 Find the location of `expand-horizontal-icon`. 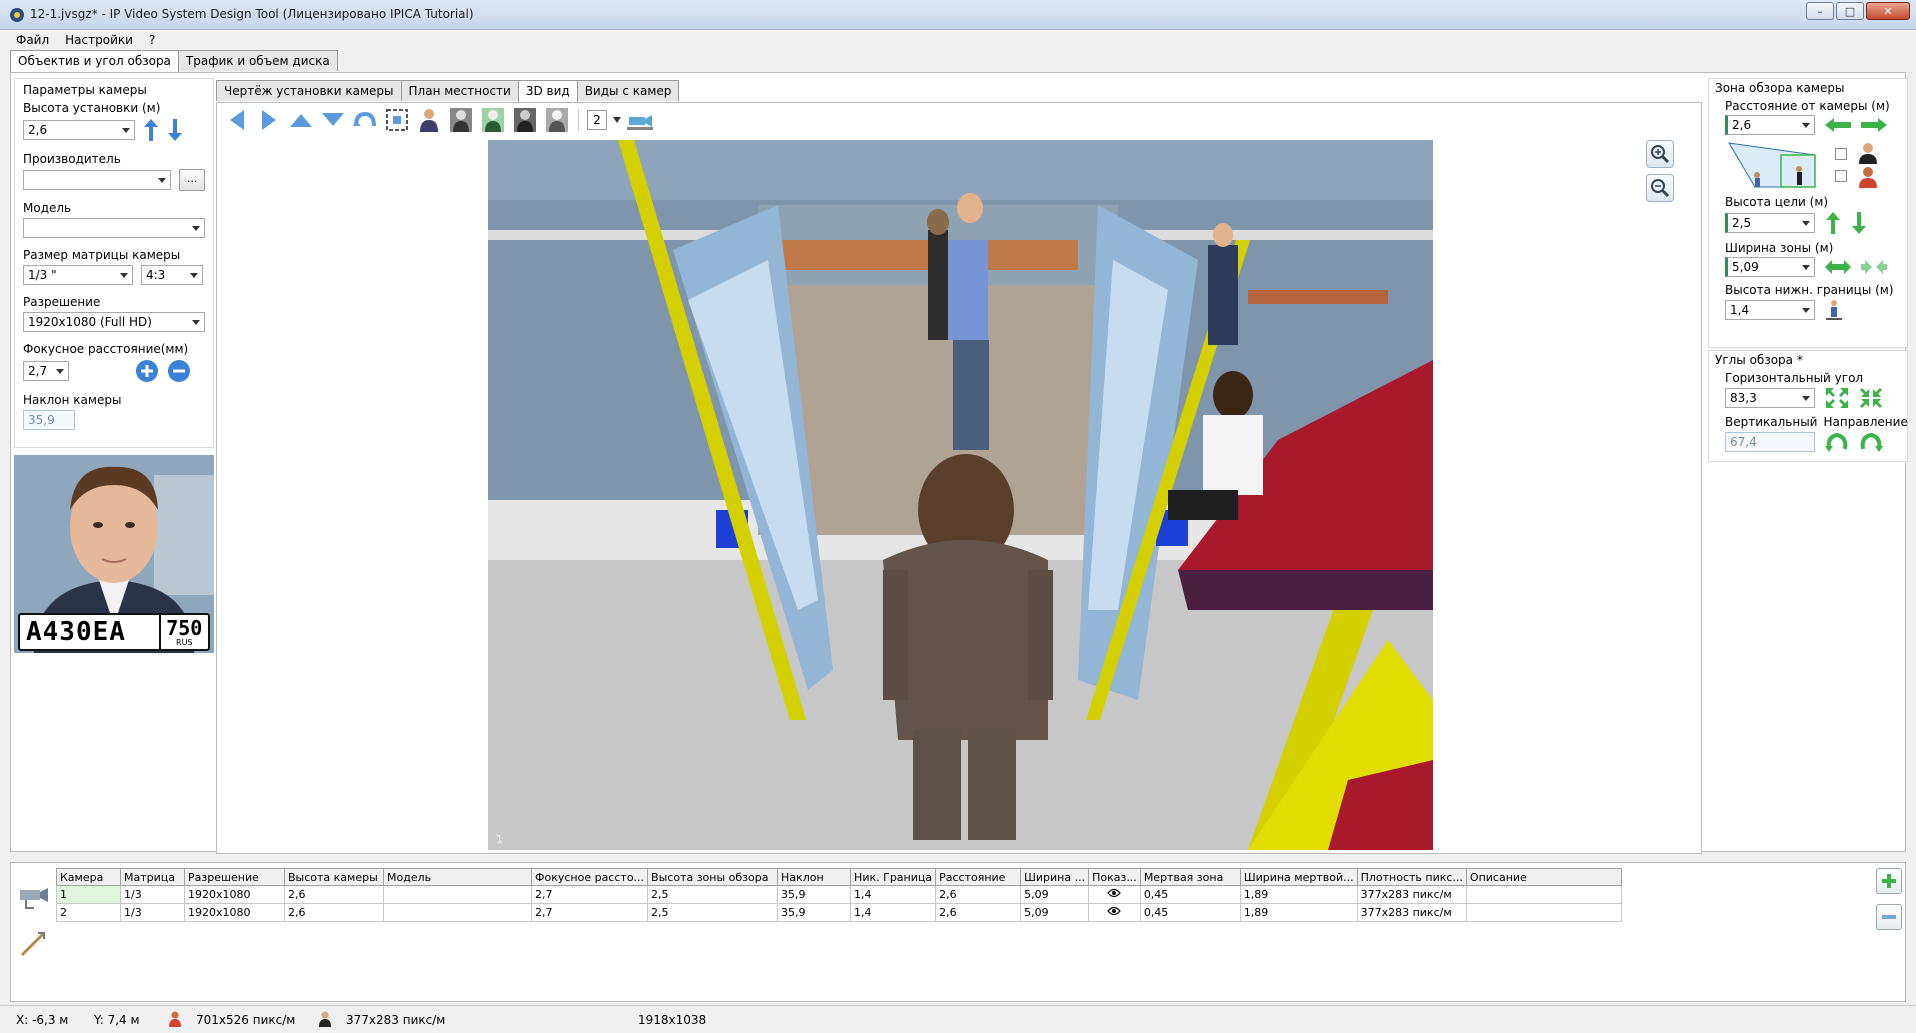

expand-horizontal-icon is located at coordinates (1838, 267).